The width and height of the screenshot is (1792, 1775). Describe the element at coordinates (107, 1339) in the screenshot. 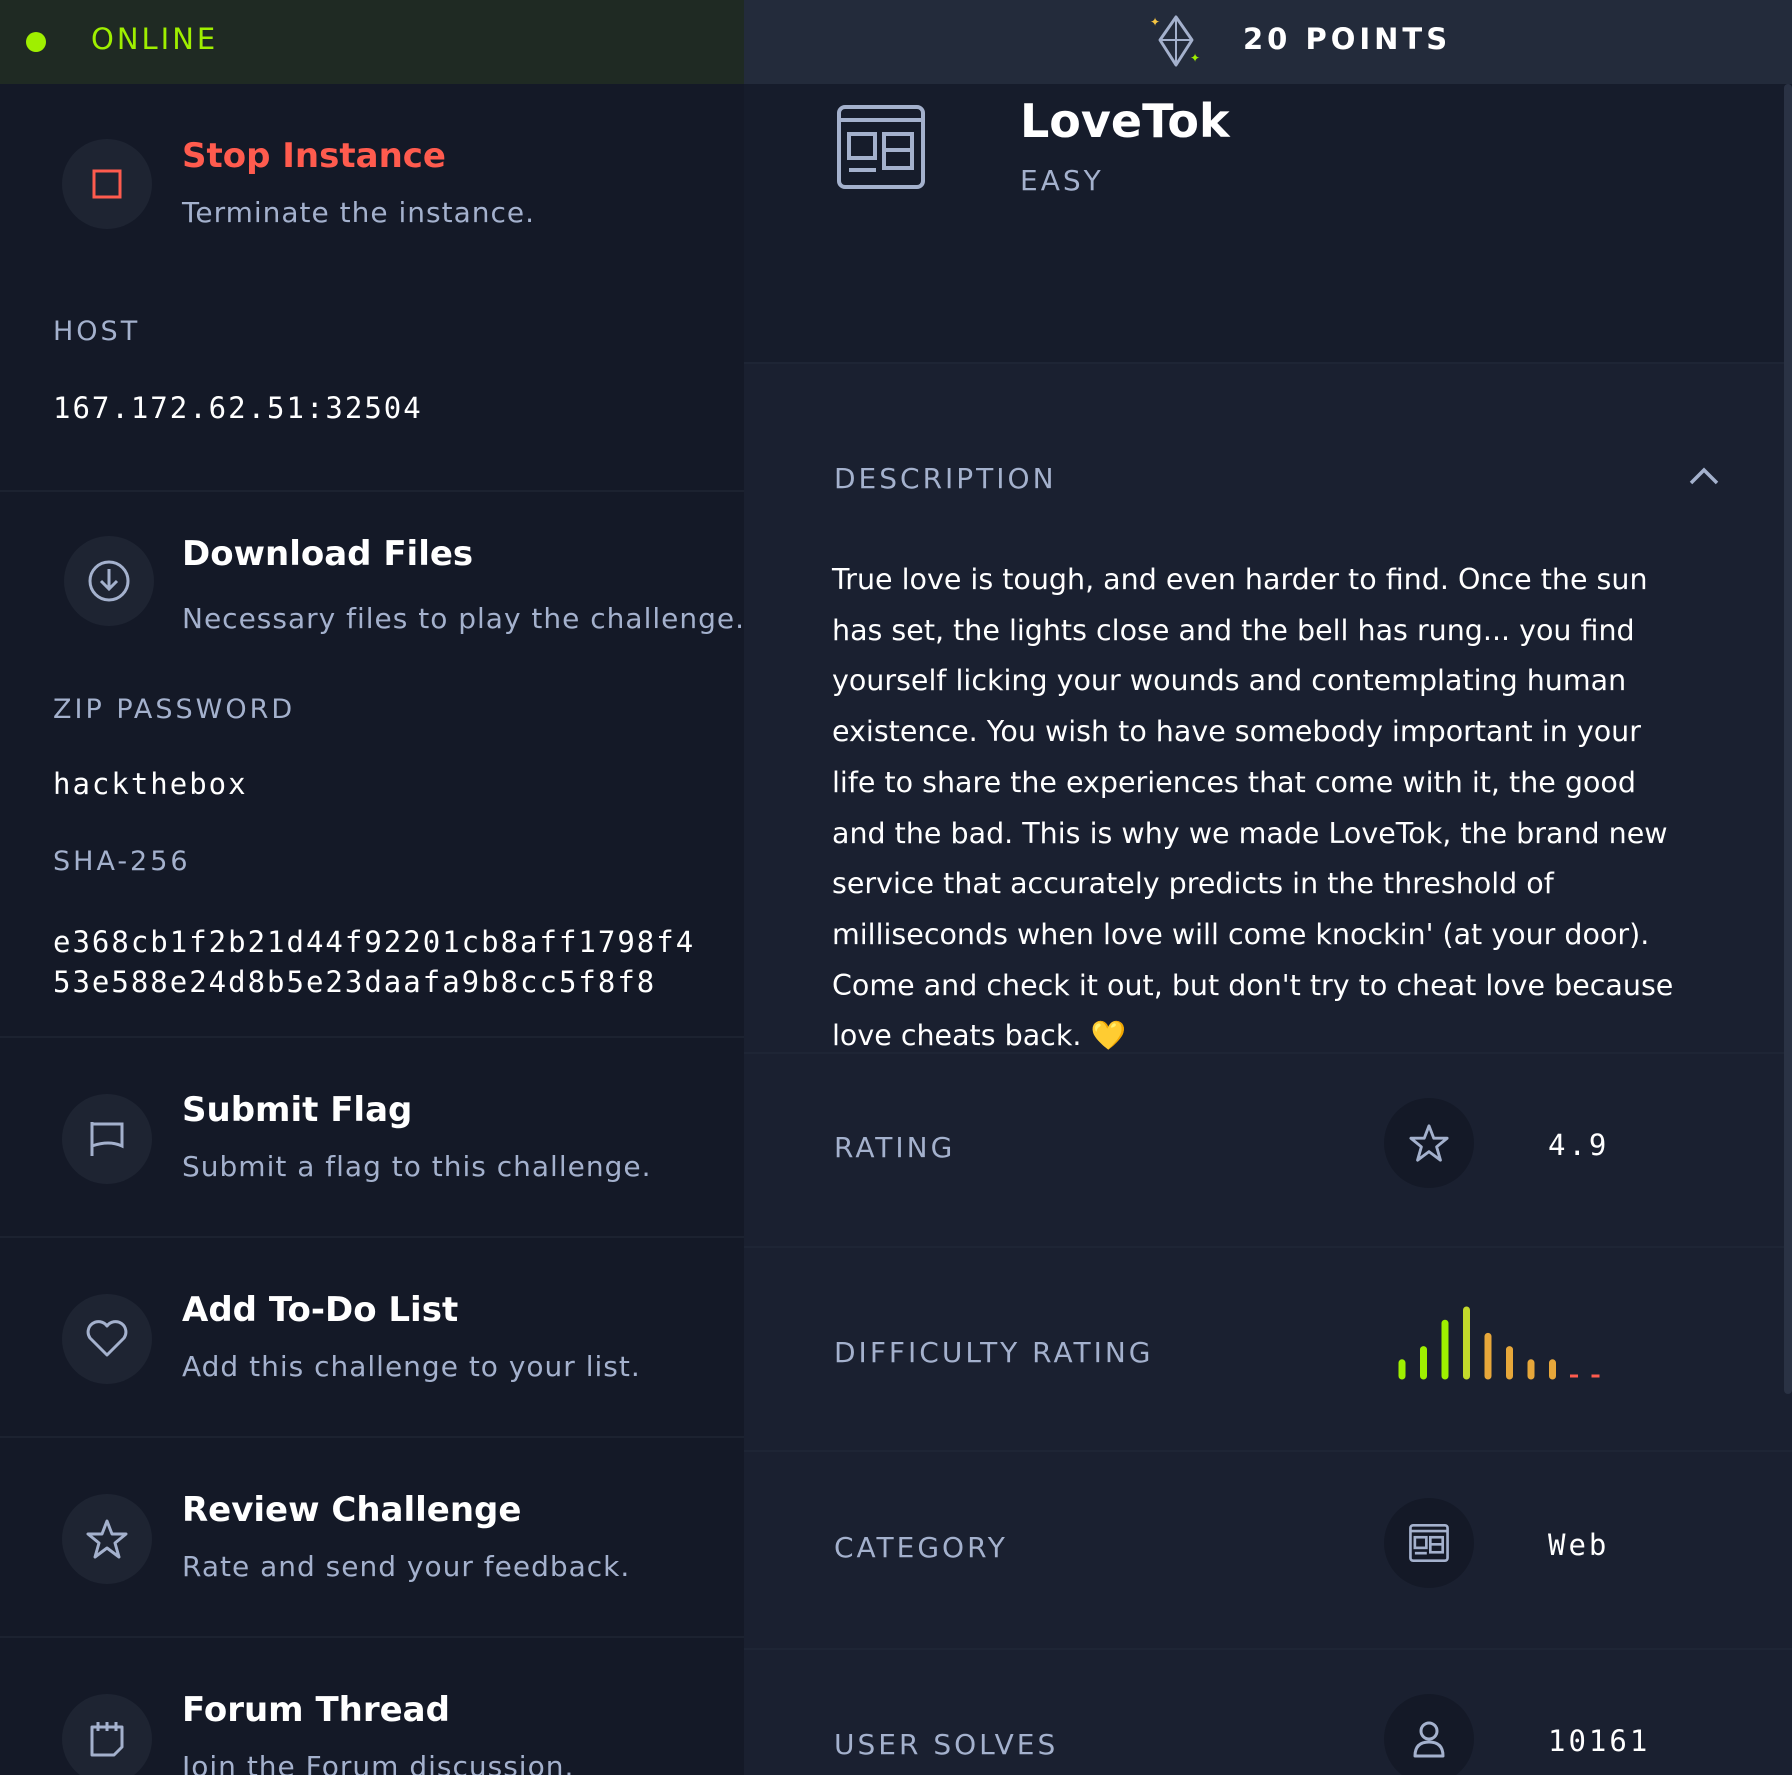

I see `heart-icon` at that location.